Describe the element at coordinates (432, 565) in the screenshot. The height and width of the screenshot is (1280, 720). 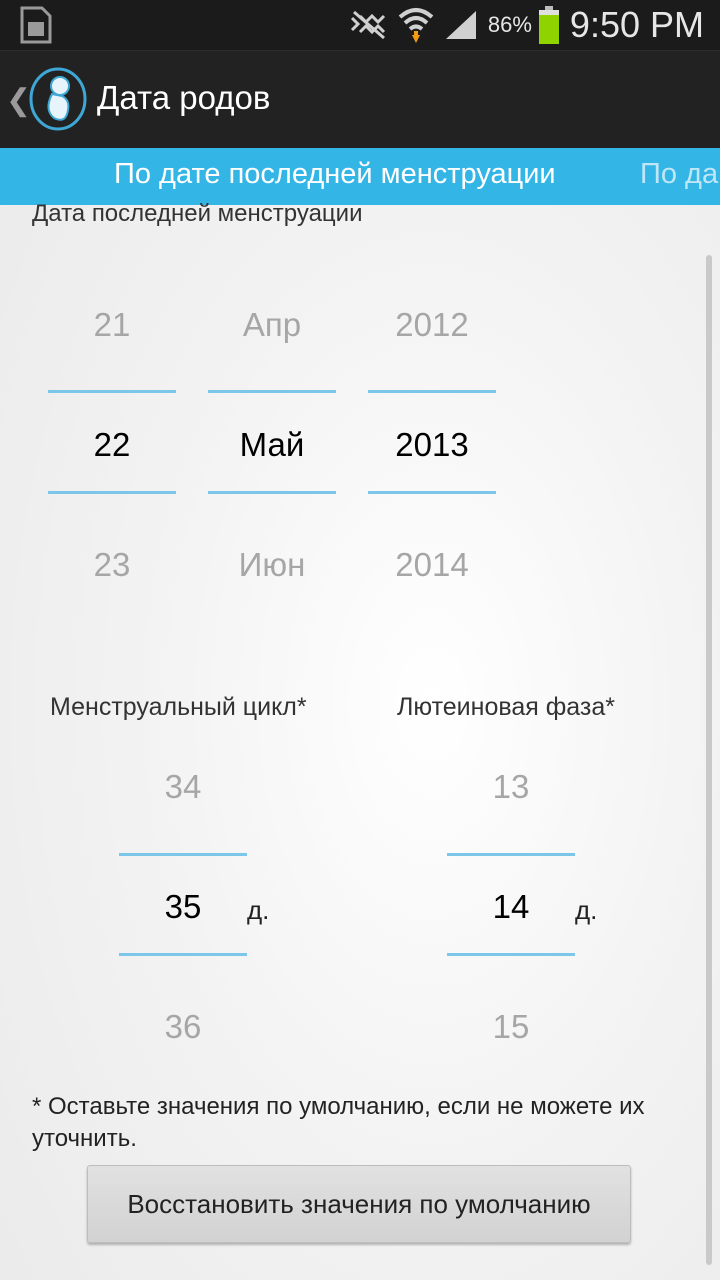
I see `picker-next-value: 2014` at that location.